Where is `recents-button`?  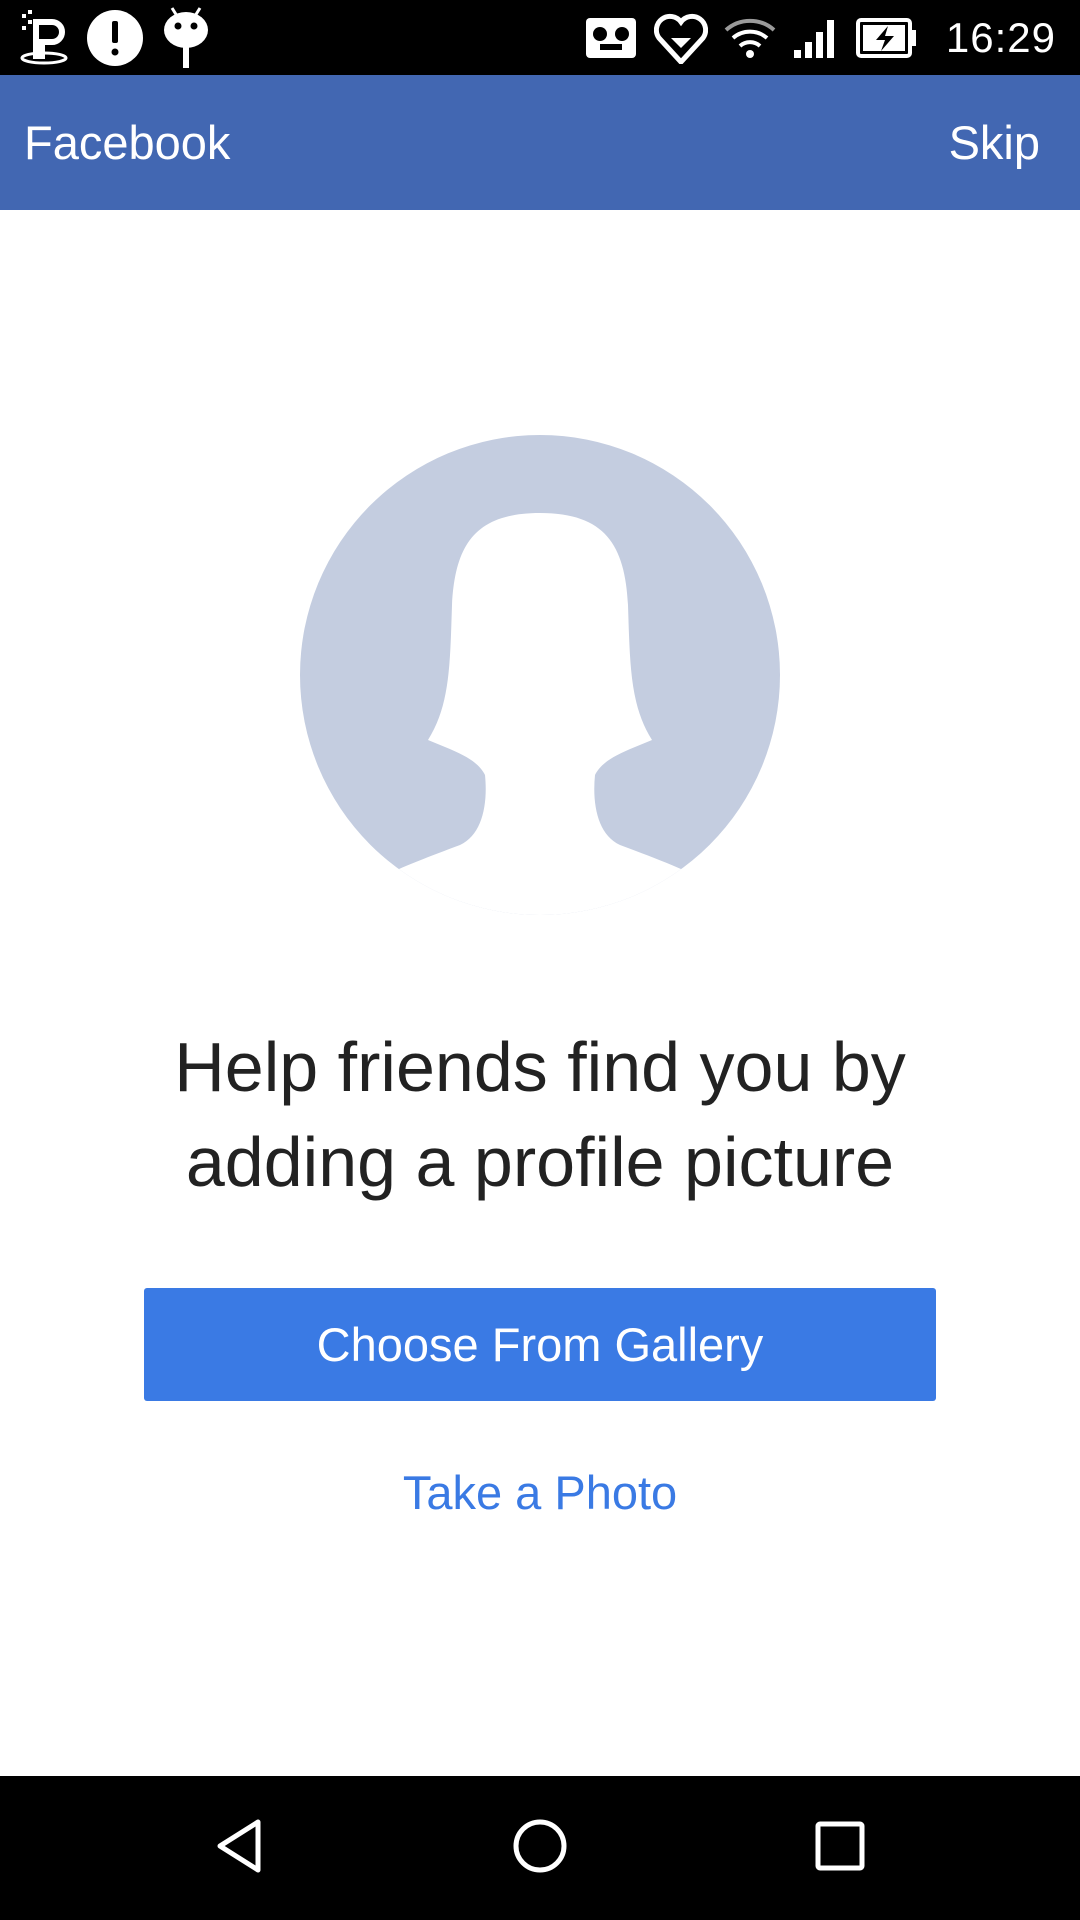
recents-button is located at coordinates (840, 1848).